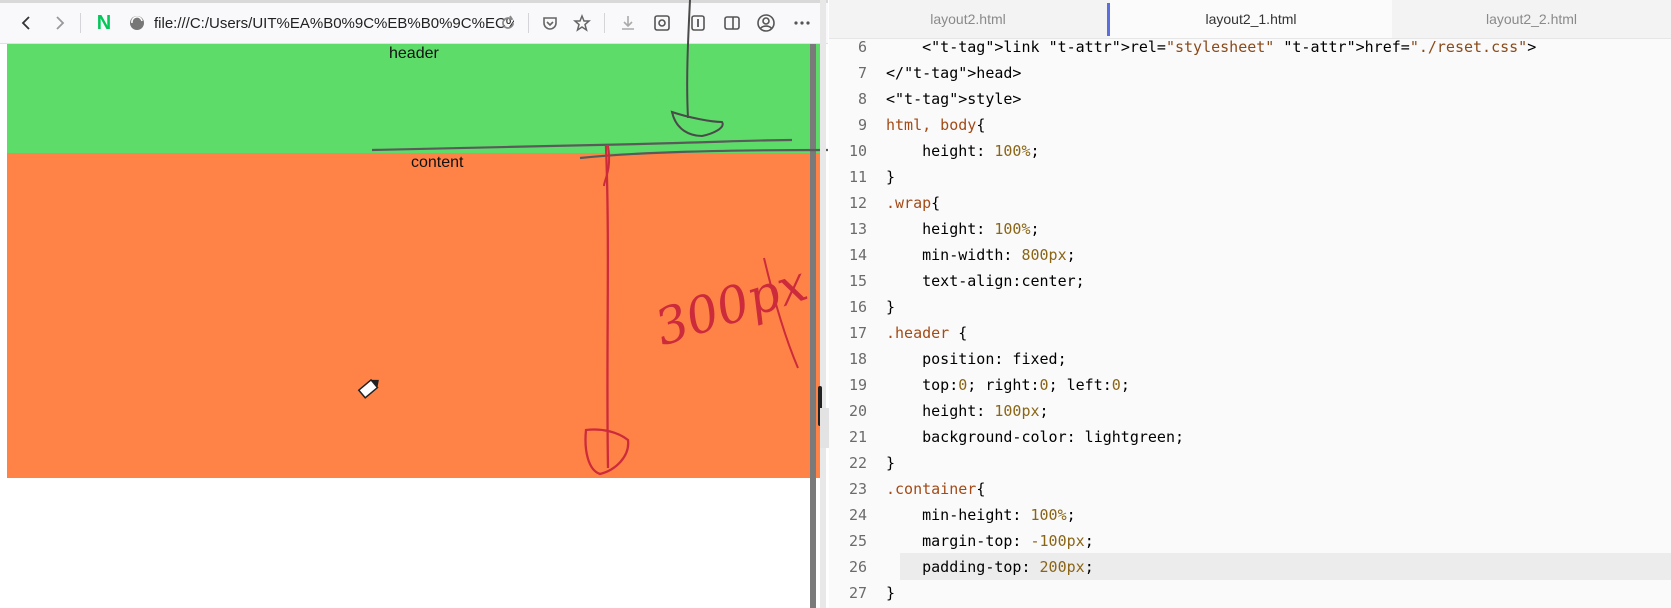  Describe the element at coordinates (550, 23) in the screenshot. I see `pocket-icon` at that location.